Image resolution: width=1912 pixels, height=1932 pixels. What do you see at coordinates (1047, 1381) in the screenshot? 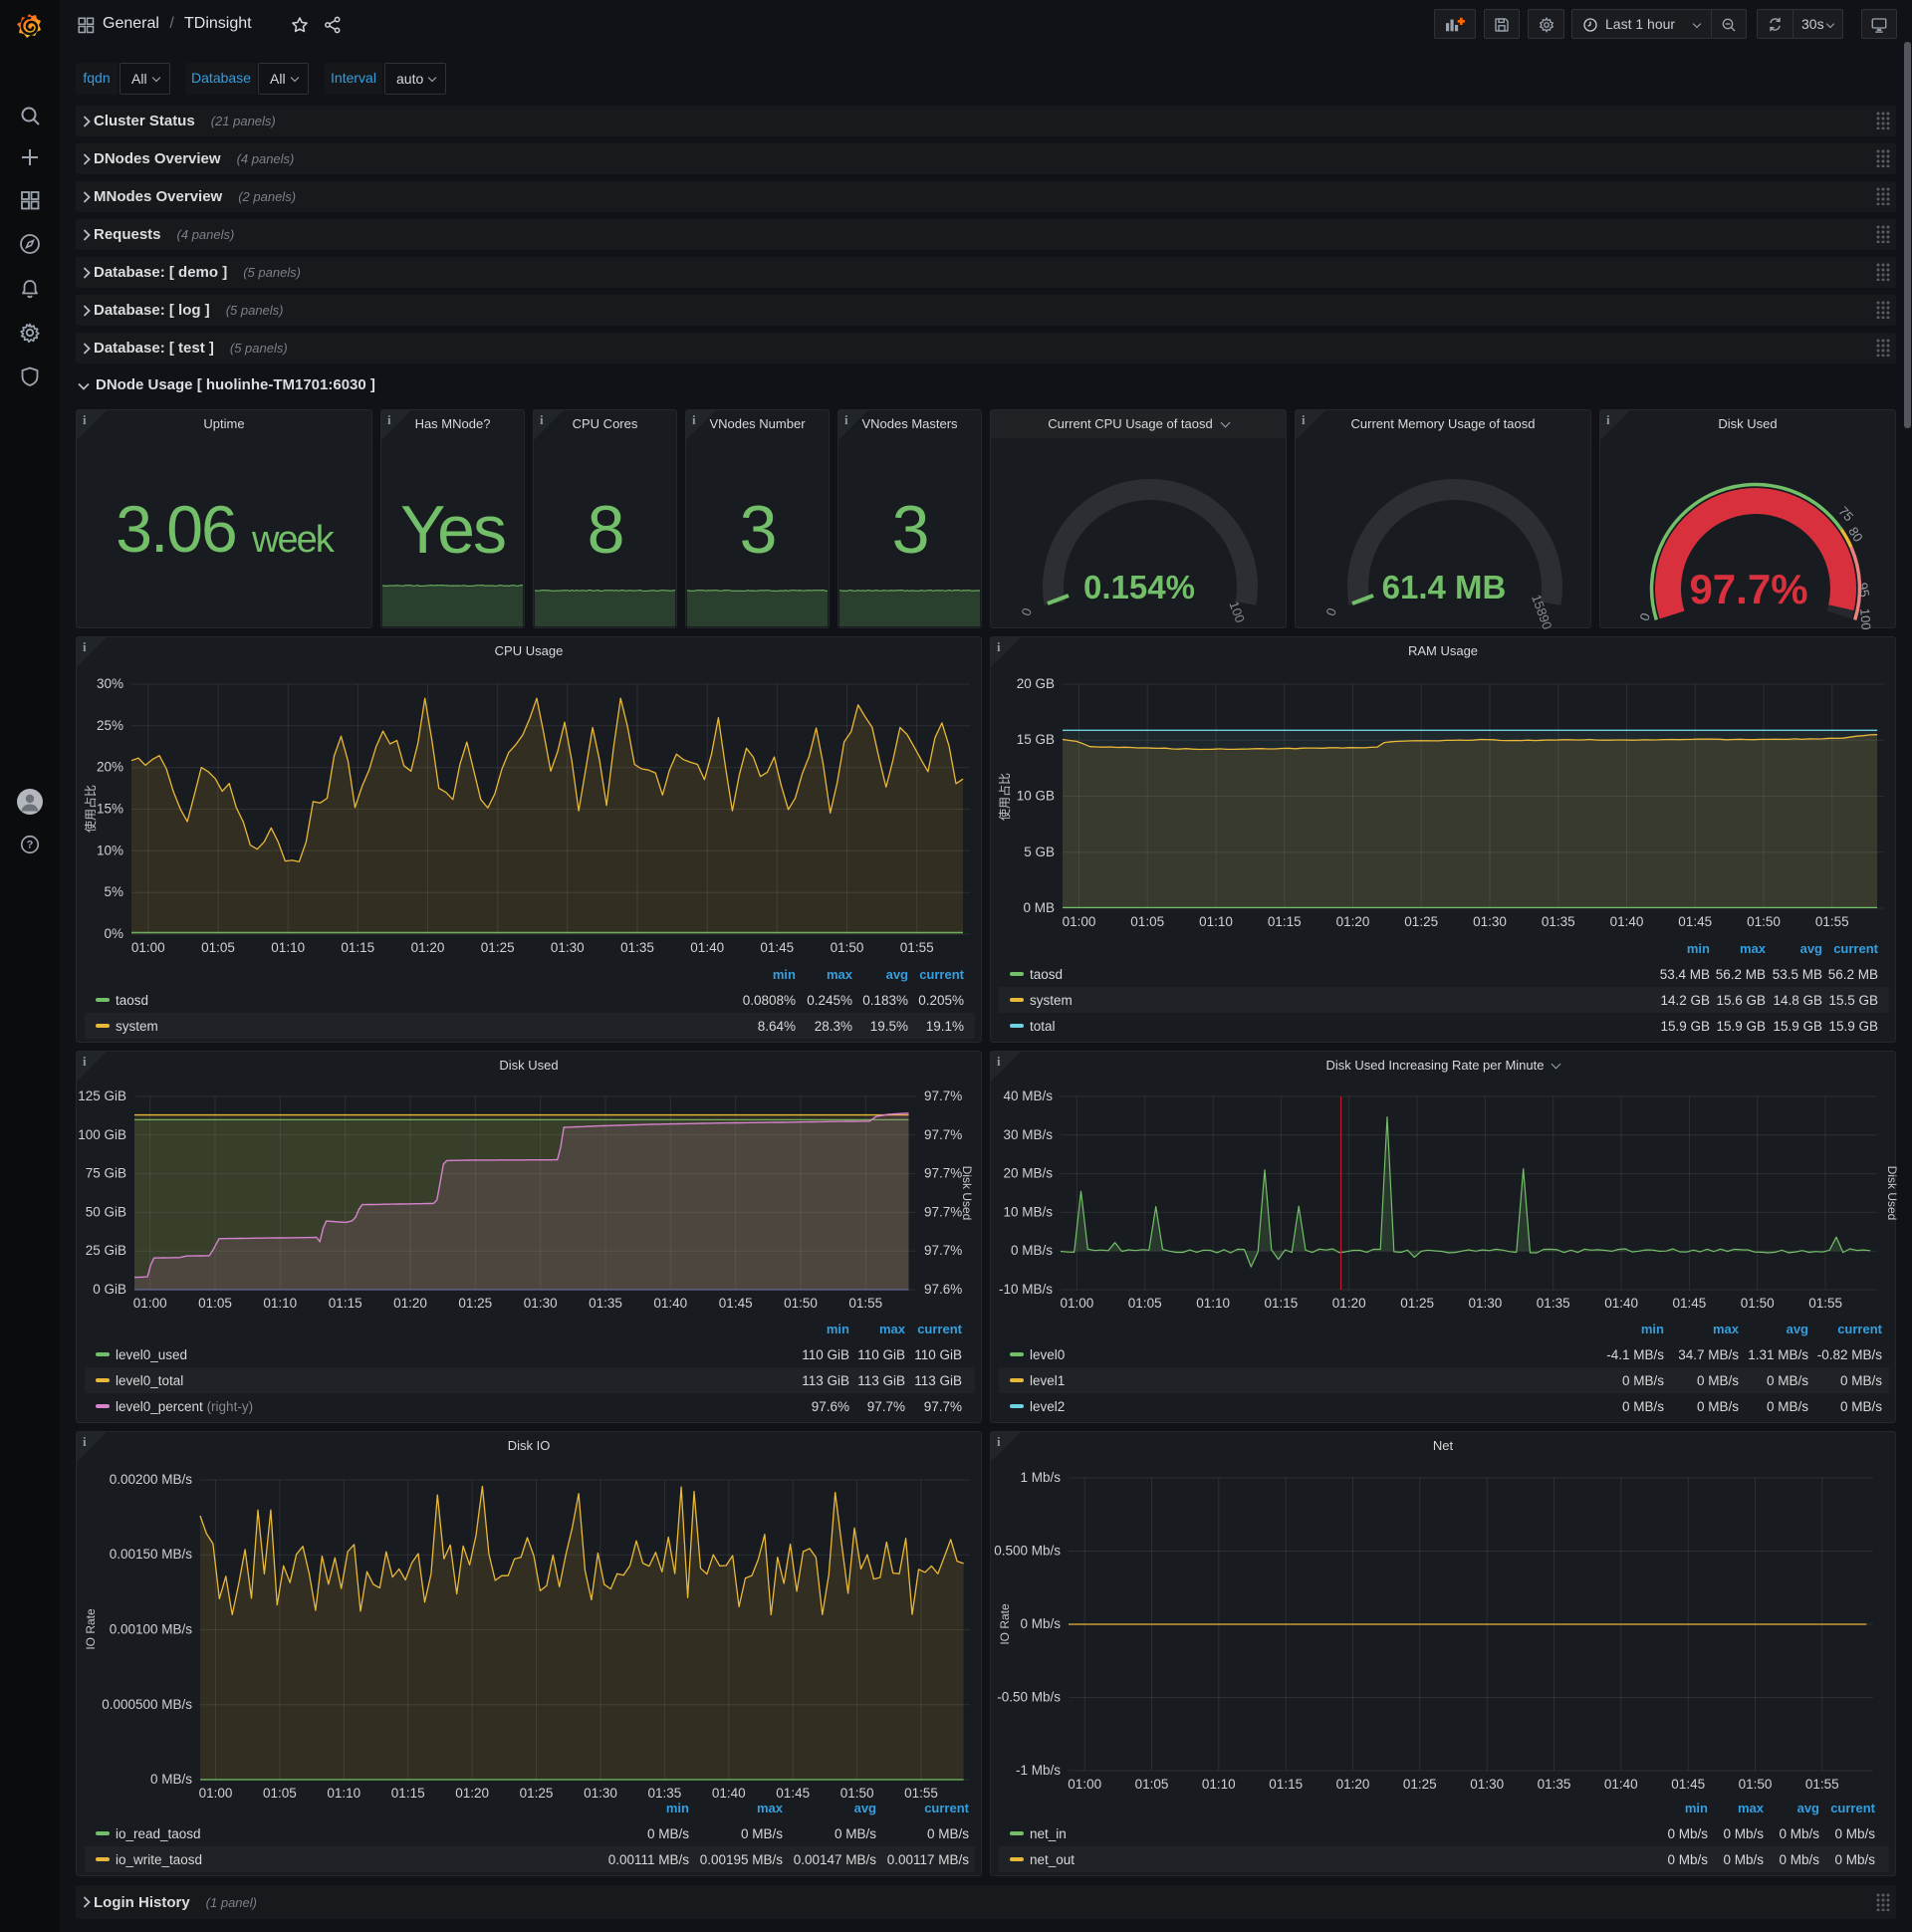
I see `svg-text: level1` at bounding box center [1047, 1381].